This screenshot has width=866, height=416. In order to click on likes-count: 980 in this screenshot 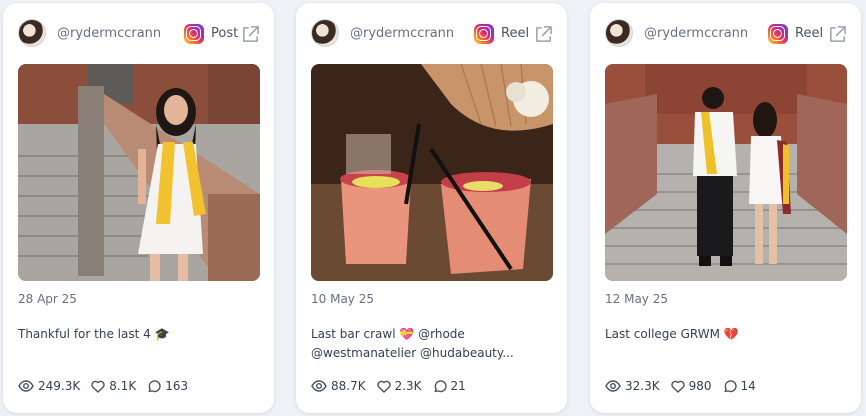, I will do `click(700, 386)`.